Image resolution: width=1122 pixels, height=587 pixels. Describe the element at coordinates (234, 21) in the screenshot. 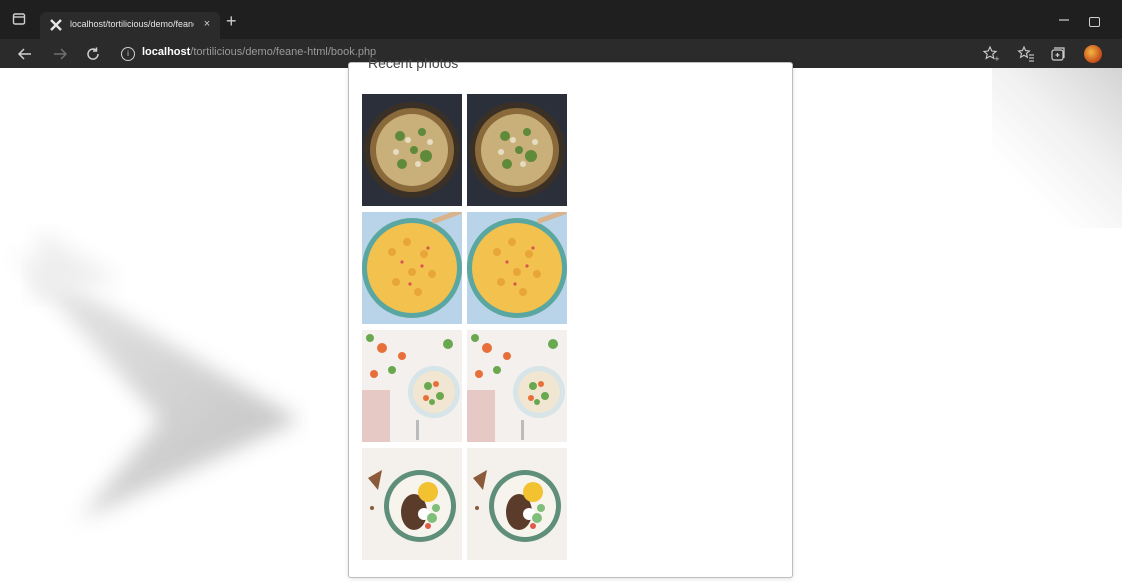

I see `new-tab-icon: +` at that location.